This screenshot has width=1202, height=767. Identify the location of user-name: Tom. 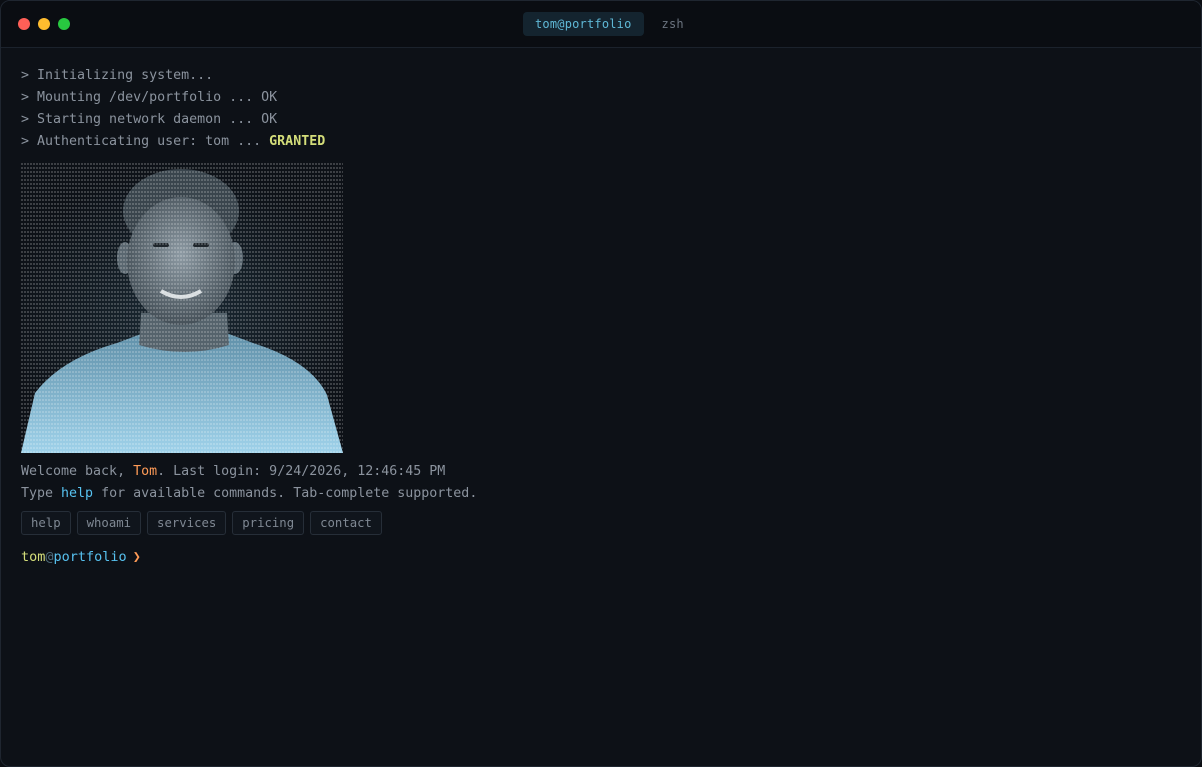
(145, 471).